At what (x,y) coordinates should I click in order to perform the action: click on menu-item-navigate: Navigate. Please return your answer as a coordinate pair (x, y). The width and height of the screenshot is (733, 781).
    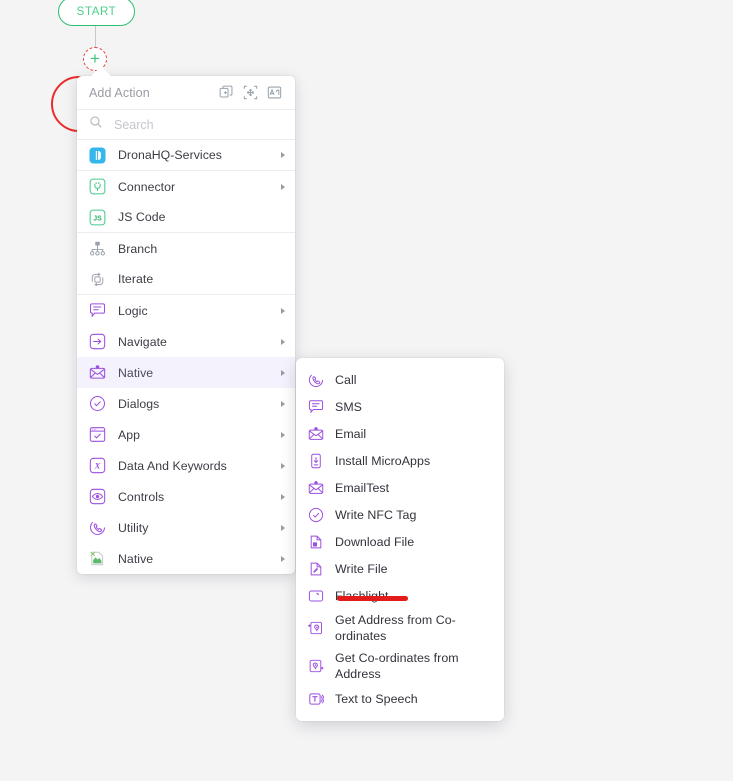
    Looking at the image, I should click on (186, 341).